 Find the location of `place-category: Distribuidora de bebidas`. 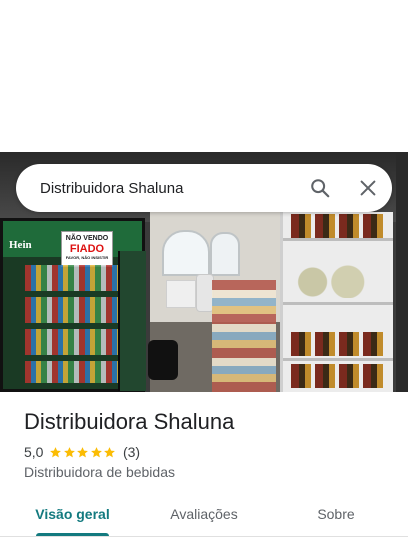

place-category: Distribuidora de bebidas is located at coordinates (99, 472).